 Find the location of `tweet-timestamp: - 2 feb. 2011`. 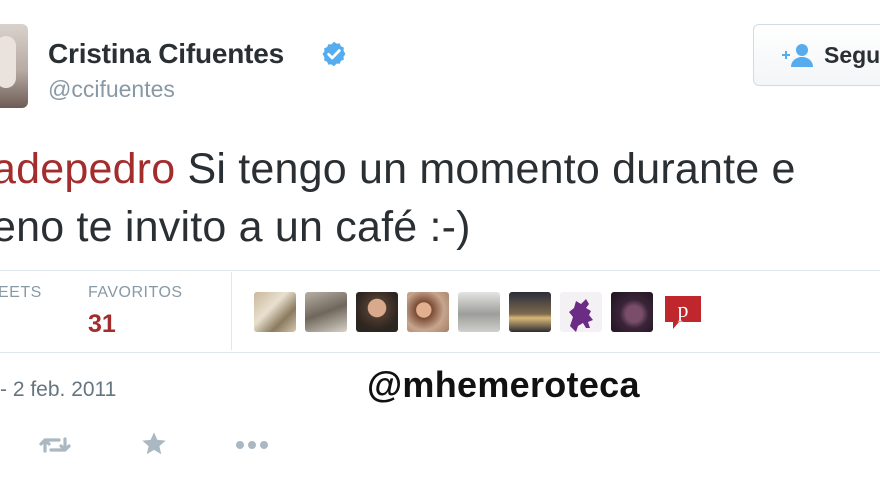

tweet-timestamp: - 2 feb. 2011 is located at coordinates (58, 390).